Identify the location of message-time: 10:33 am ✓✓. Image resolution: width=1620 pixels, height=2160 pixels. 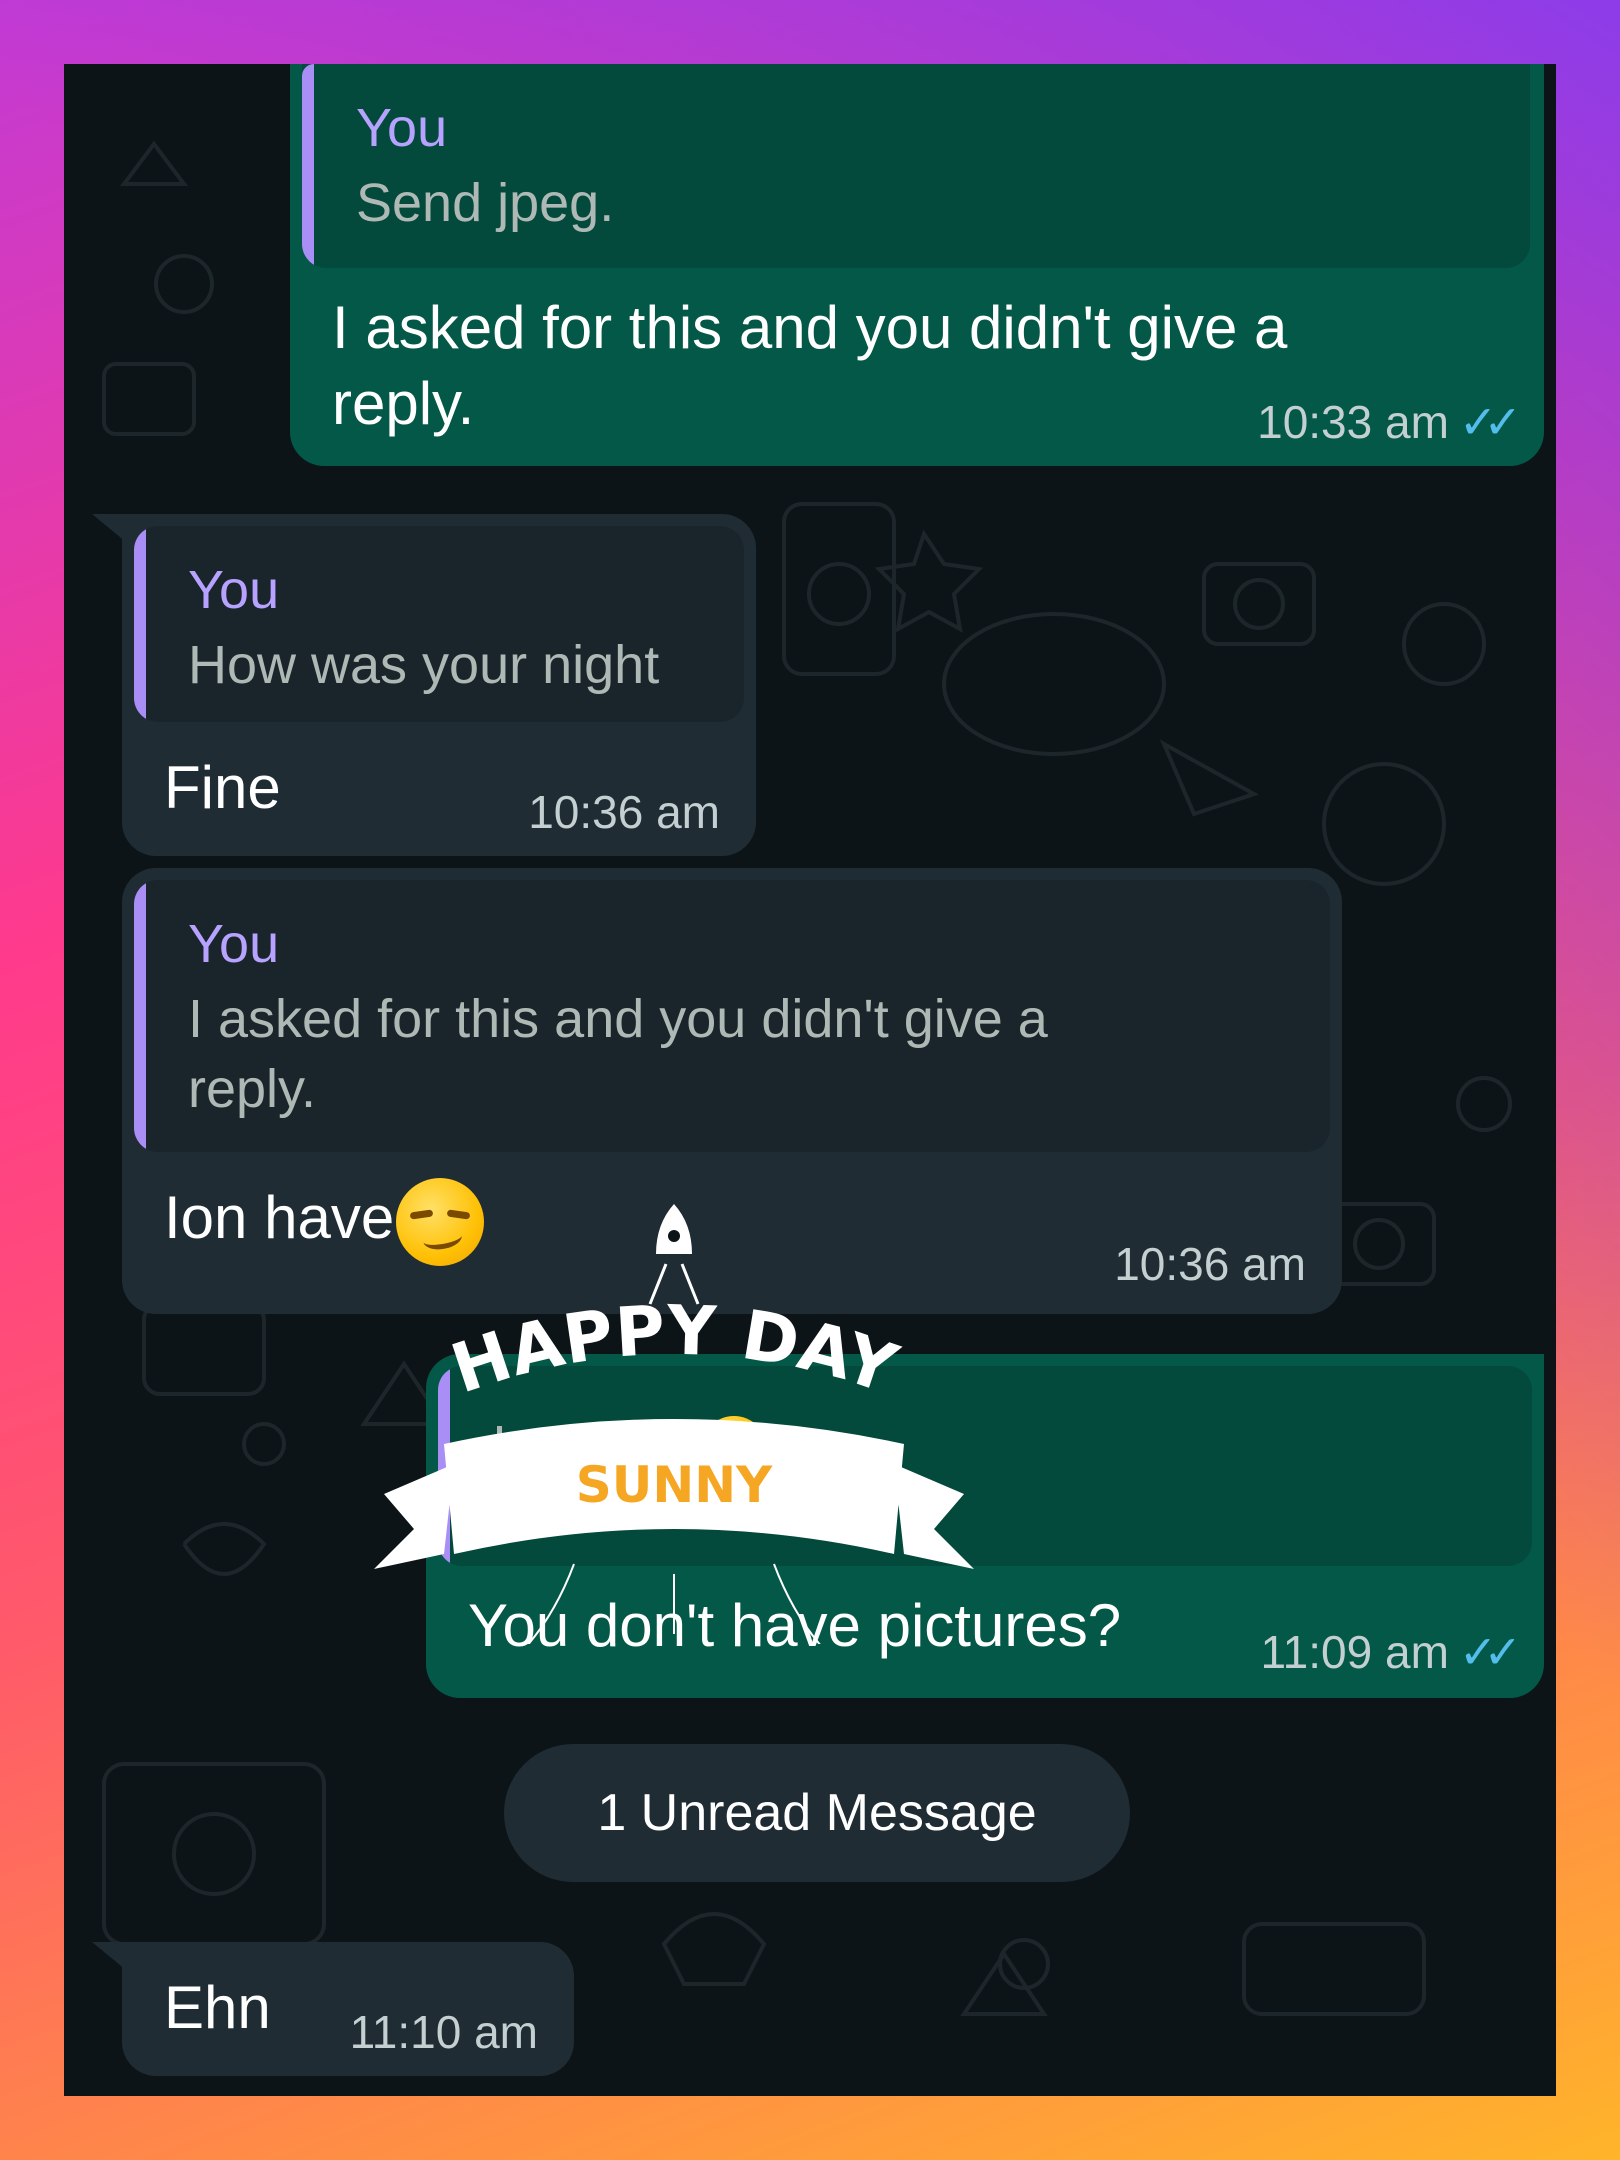
(1389, 422).